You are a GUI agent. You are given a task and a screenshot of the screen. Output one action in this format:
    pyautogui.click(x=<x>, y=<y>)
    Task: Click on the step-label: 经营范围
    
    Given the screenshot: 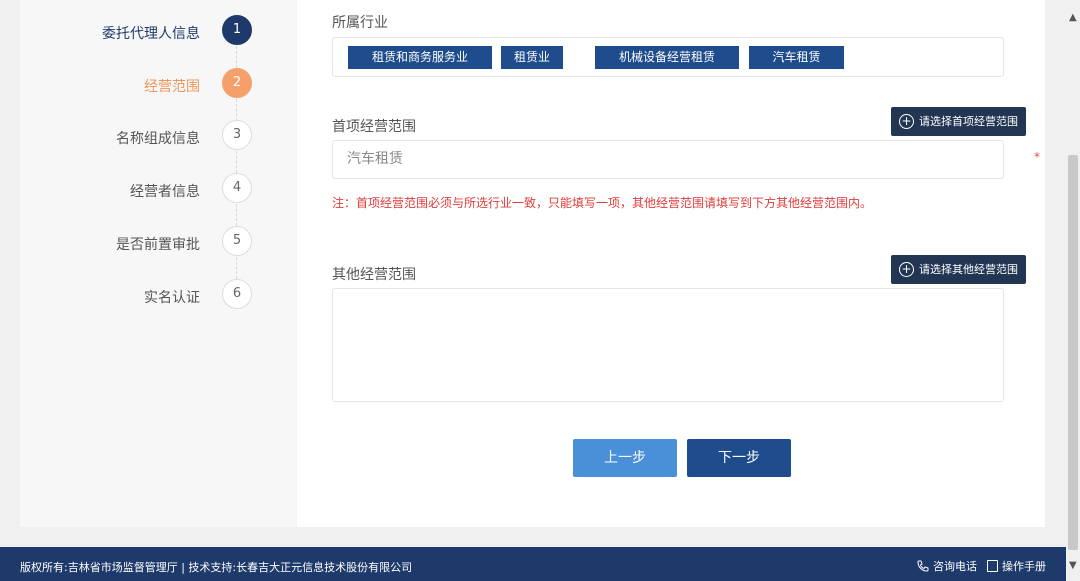 What is the action you would take?
    pyautogui.click(x=172, y=87)
    